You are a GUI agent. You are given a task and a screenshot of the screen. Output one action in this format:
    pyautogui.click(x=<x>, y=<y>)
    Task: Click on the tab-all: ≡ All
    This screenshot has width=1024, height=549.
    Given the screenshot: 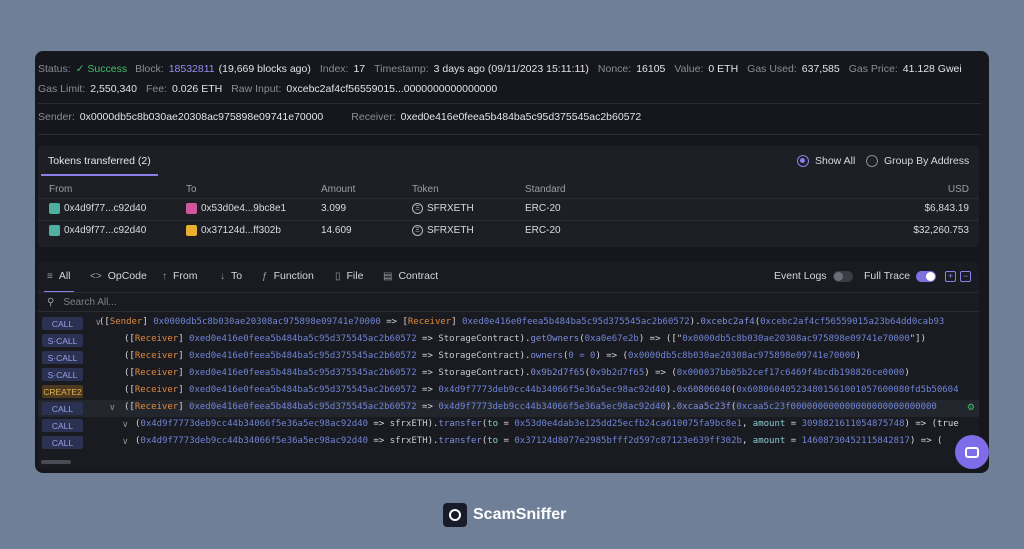 What is the action you would take?
    pyautogui.click(x=58, y=280)
    